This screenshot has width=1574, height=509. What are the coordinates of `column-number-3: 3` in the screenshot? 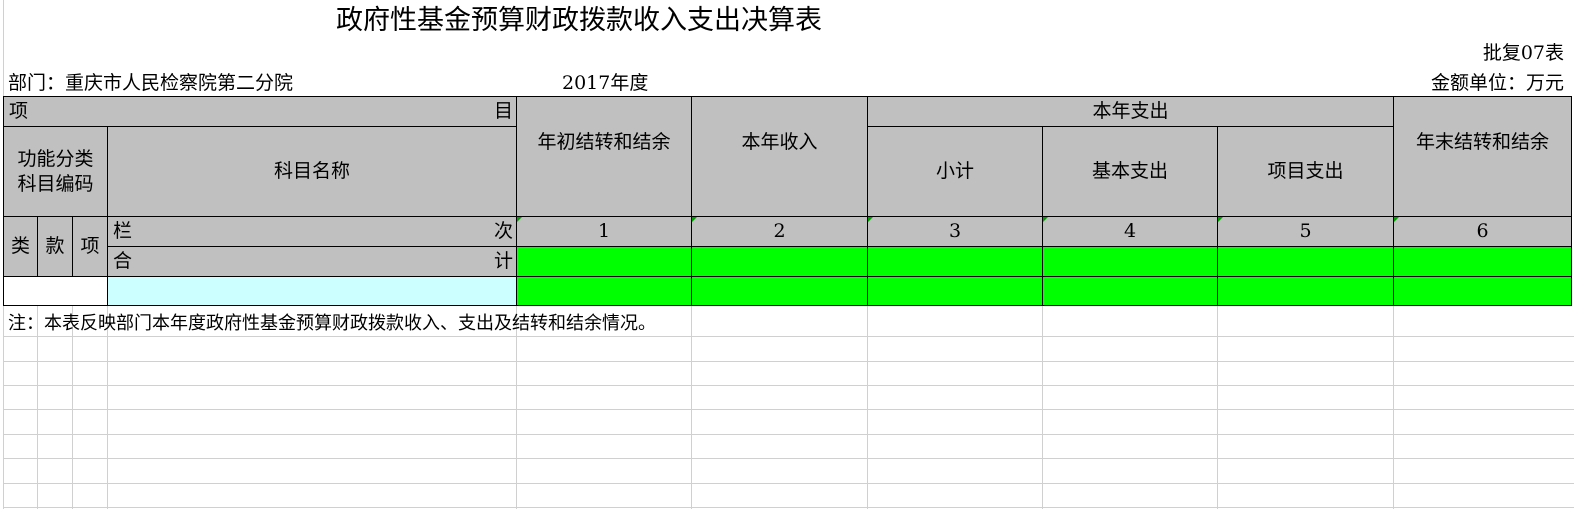 It's located at (954, 231).